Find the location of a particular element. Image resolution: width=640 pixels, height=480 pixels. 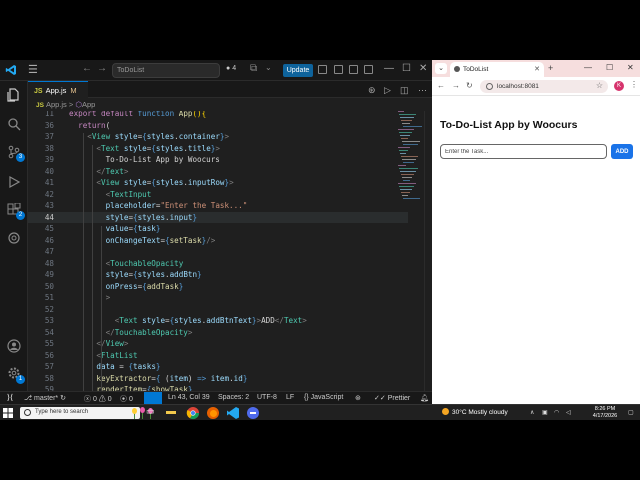

remote-indicator-icon: ⟩⟨ is located at coordinates (10, 398).